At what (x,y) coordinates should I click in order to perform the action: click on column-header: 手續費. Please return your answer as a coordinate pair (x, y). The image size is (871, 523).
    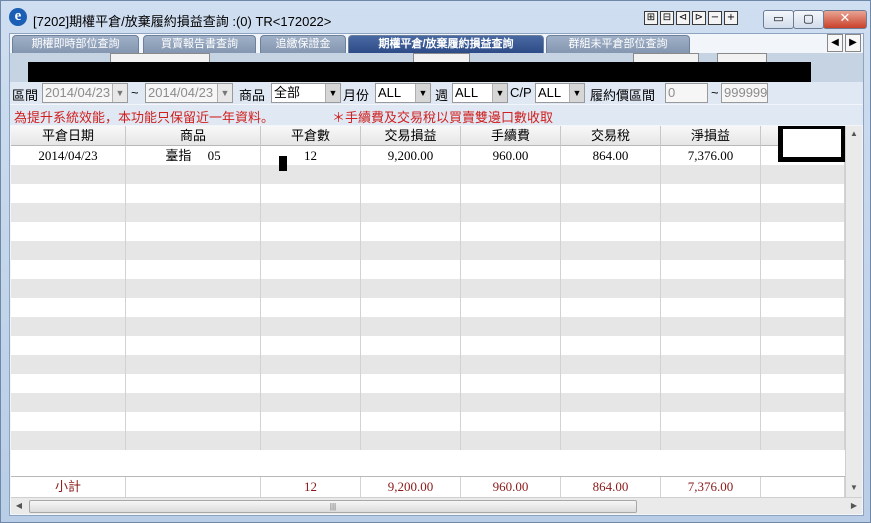
    Looking at the image, I should click on (511, 136).